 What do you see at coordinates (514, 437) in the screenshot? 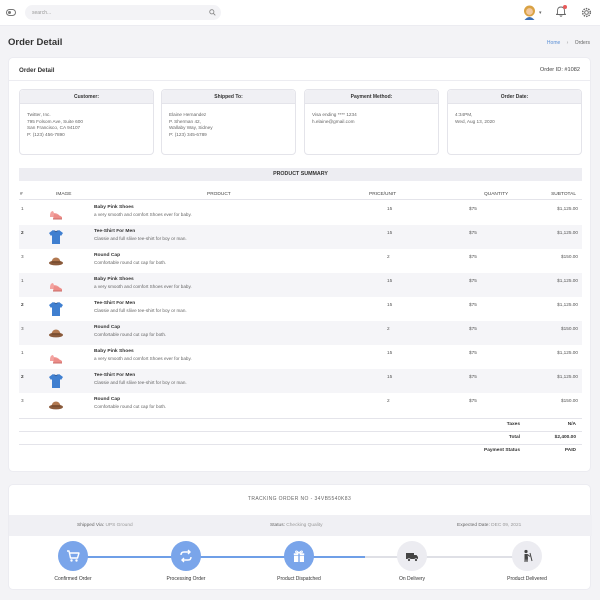
I see `total-label: Total` at bounding box center [514, 437].